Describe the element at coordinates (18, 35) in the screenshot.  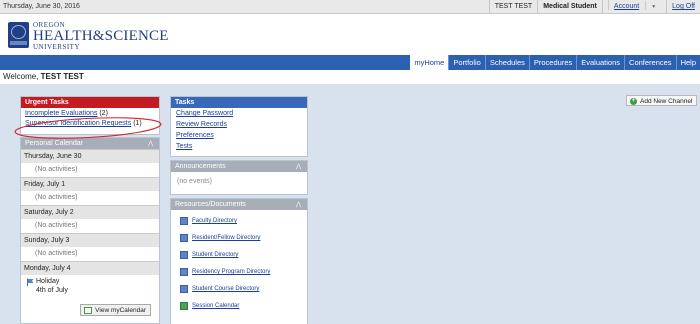
I see `ohsu-seal-icon` at that location.